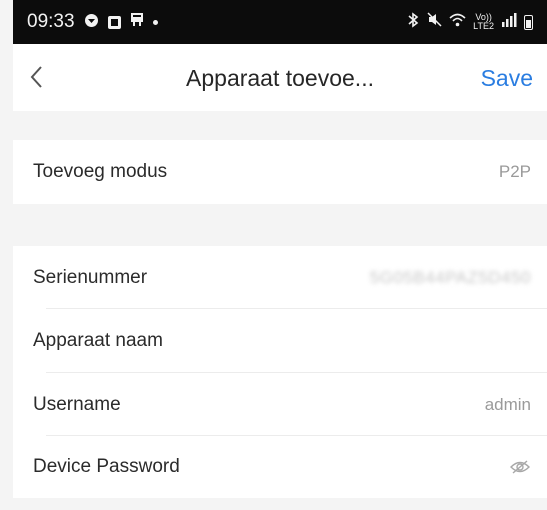 The width and height of the screenshot is (547, 510). Describe the element at coordinates (434, 22) in the screenshot. I see `mute-icon` at that location.